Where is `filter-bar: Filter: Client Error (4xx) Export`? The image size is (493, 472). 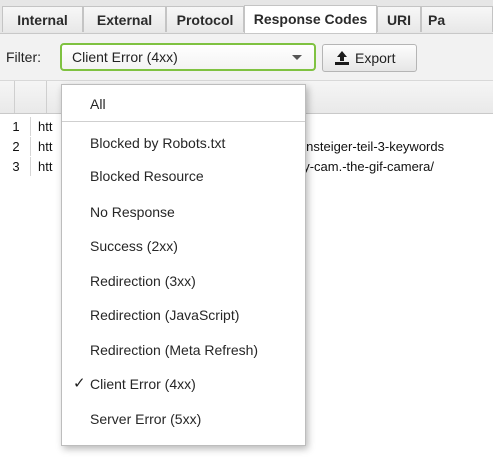 filter-bar: Filter: Client Error (4xx) Export is located at coordinates (246, 57).